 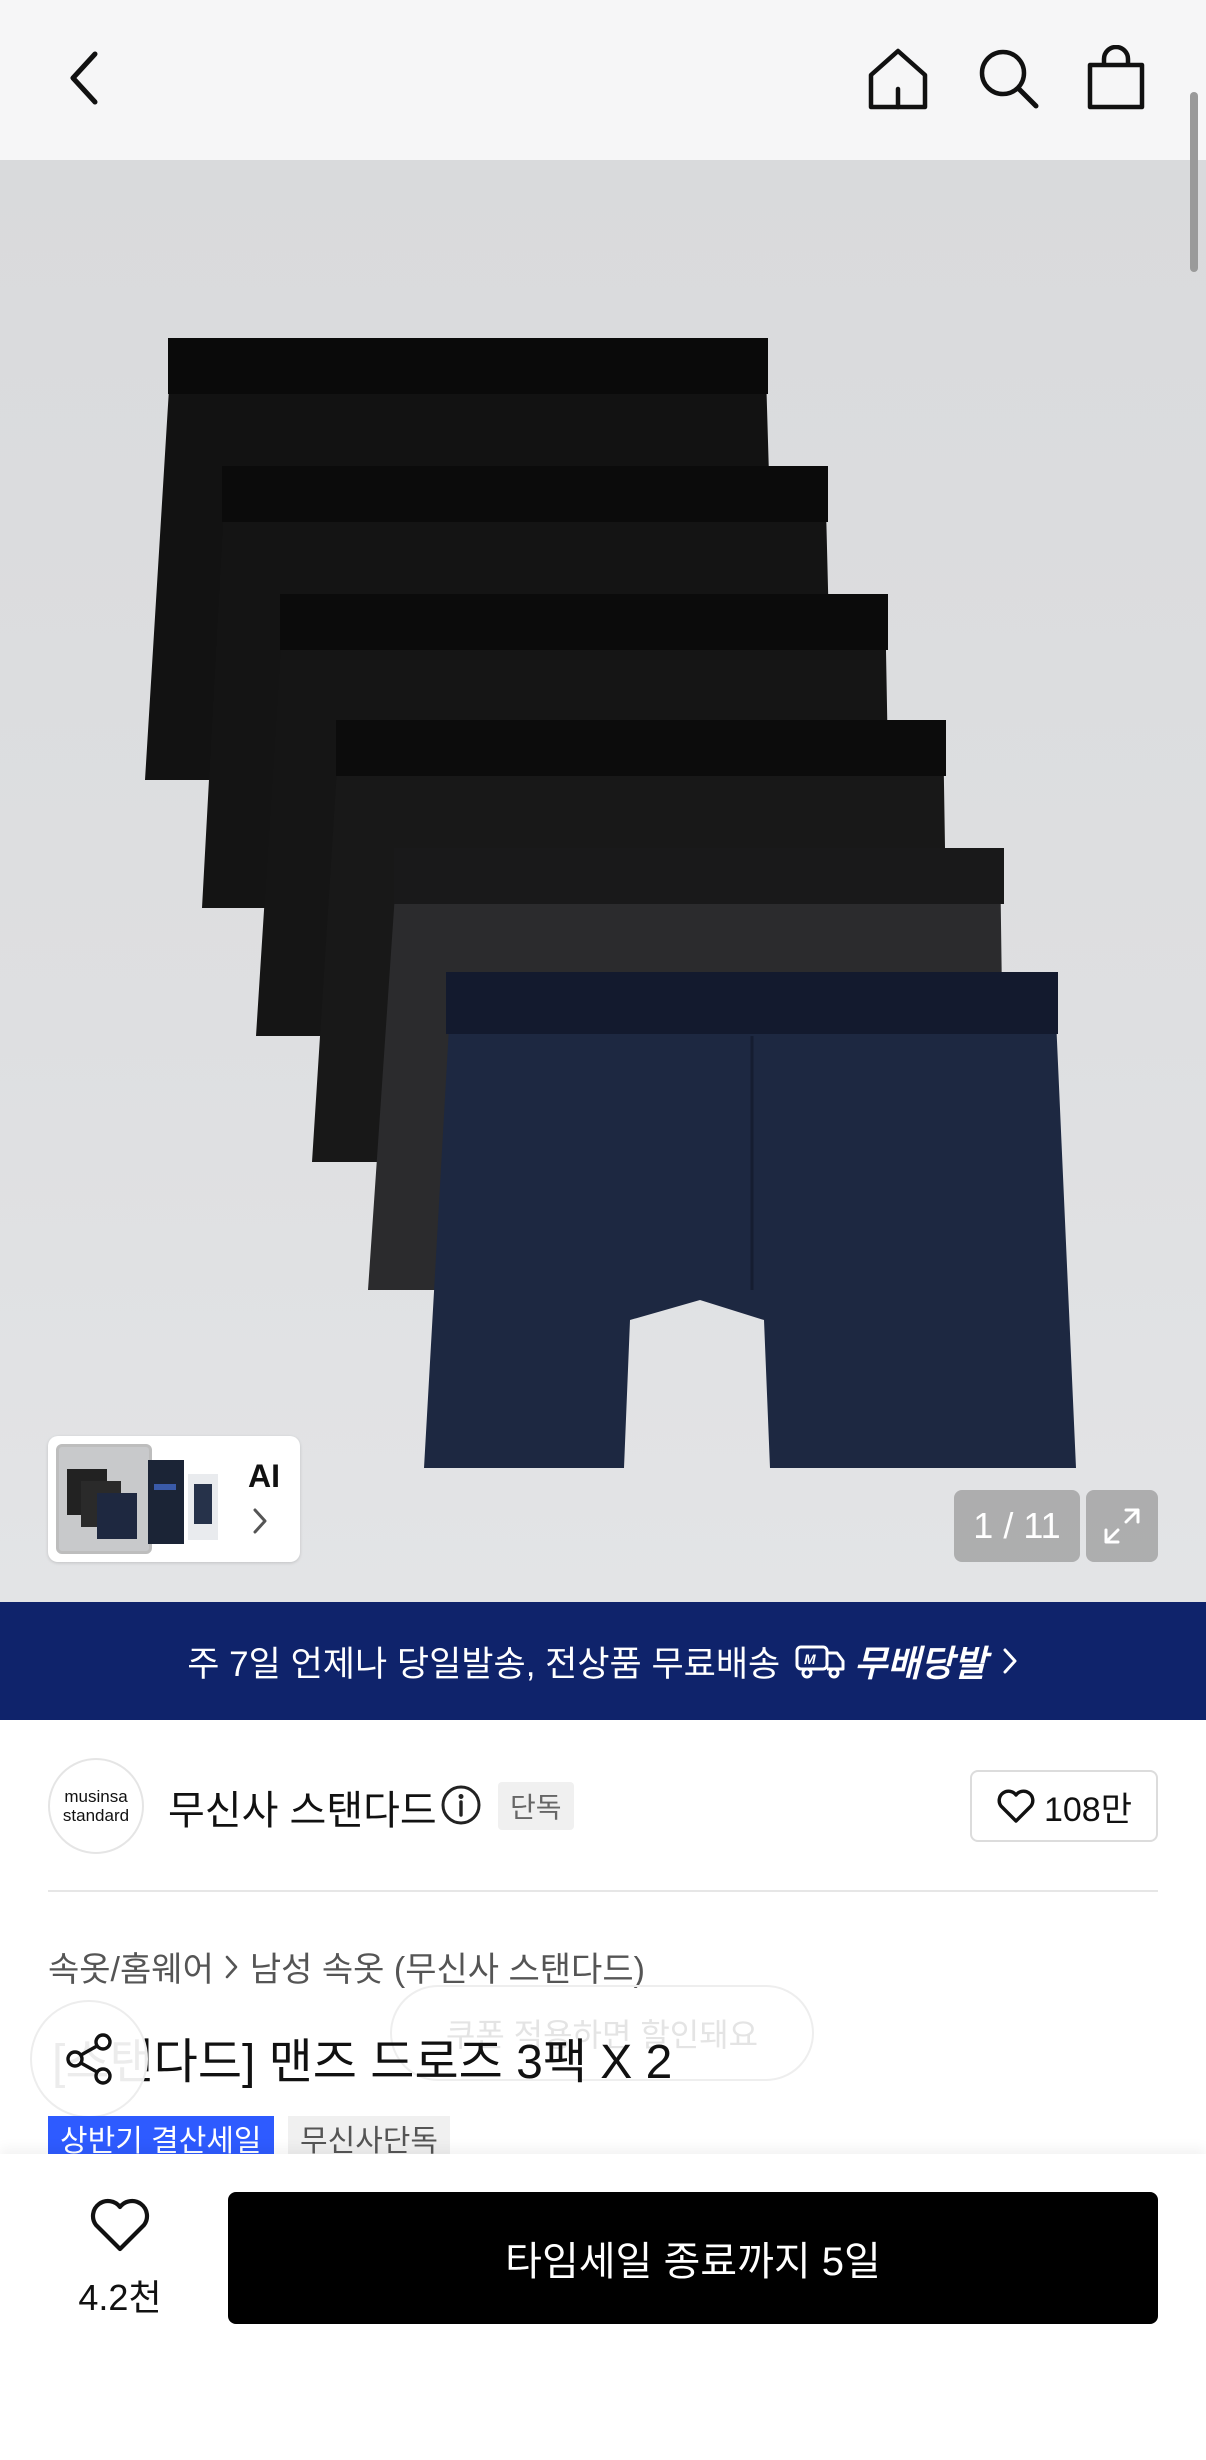 I want to click on breadcrumb: 속옷/홈웨어 남성 속옷 (무신사 스탠다드), so click(x=346, y=1966).